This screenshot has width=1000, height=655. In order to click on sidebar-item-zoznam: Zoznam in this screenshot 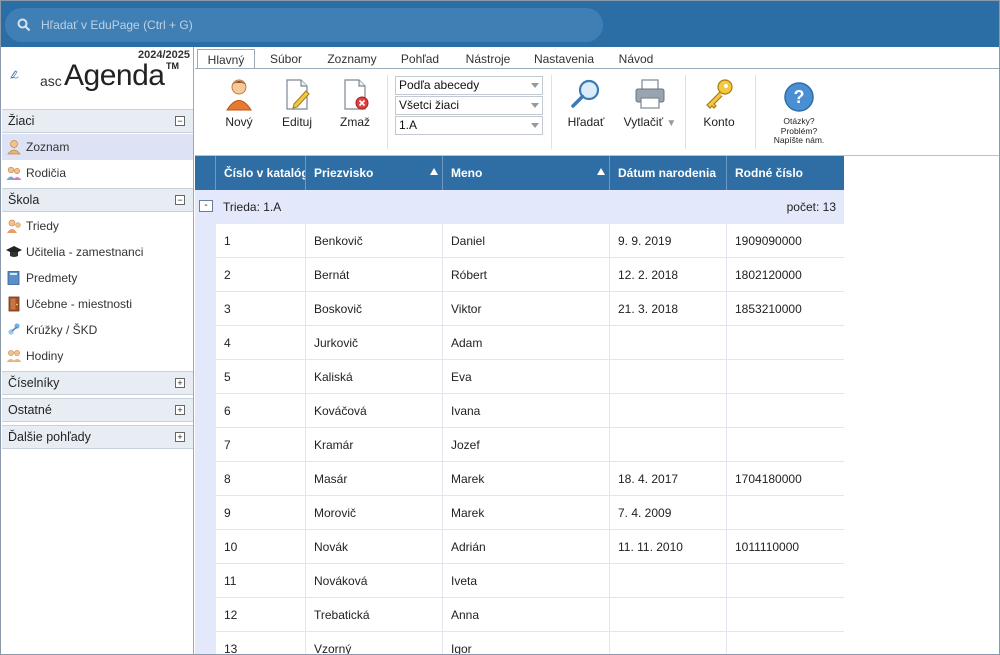, I will do `click(97, 147)`.